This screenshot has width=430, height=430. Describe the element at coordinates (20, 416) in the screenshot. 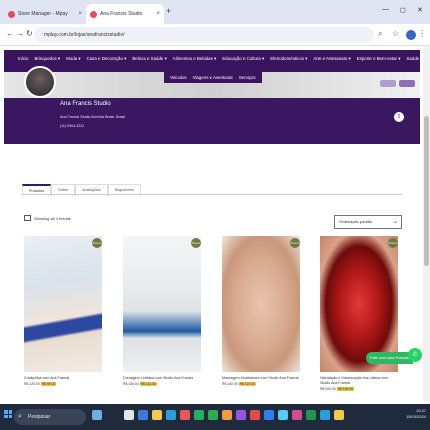

I see `search-icon: ⌕` at that location.